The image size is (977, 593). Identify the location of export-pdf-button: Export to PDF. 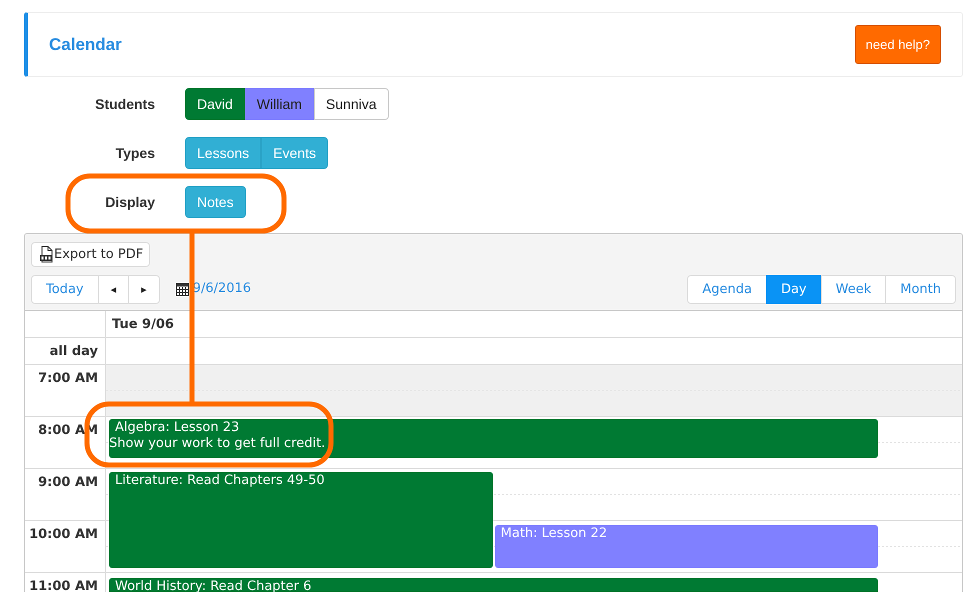
(90, 254).